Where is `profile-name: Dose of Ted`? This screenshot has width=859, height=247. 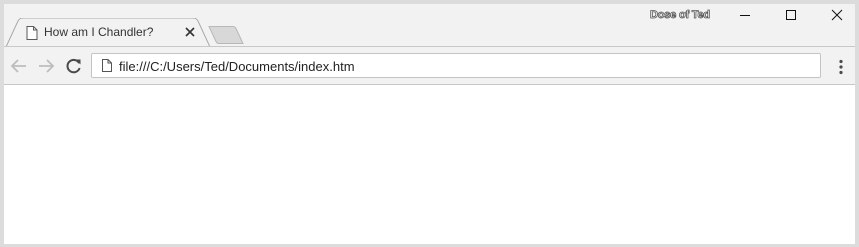 profile-name: Dose of Ted is located at coordinates (680, 15).